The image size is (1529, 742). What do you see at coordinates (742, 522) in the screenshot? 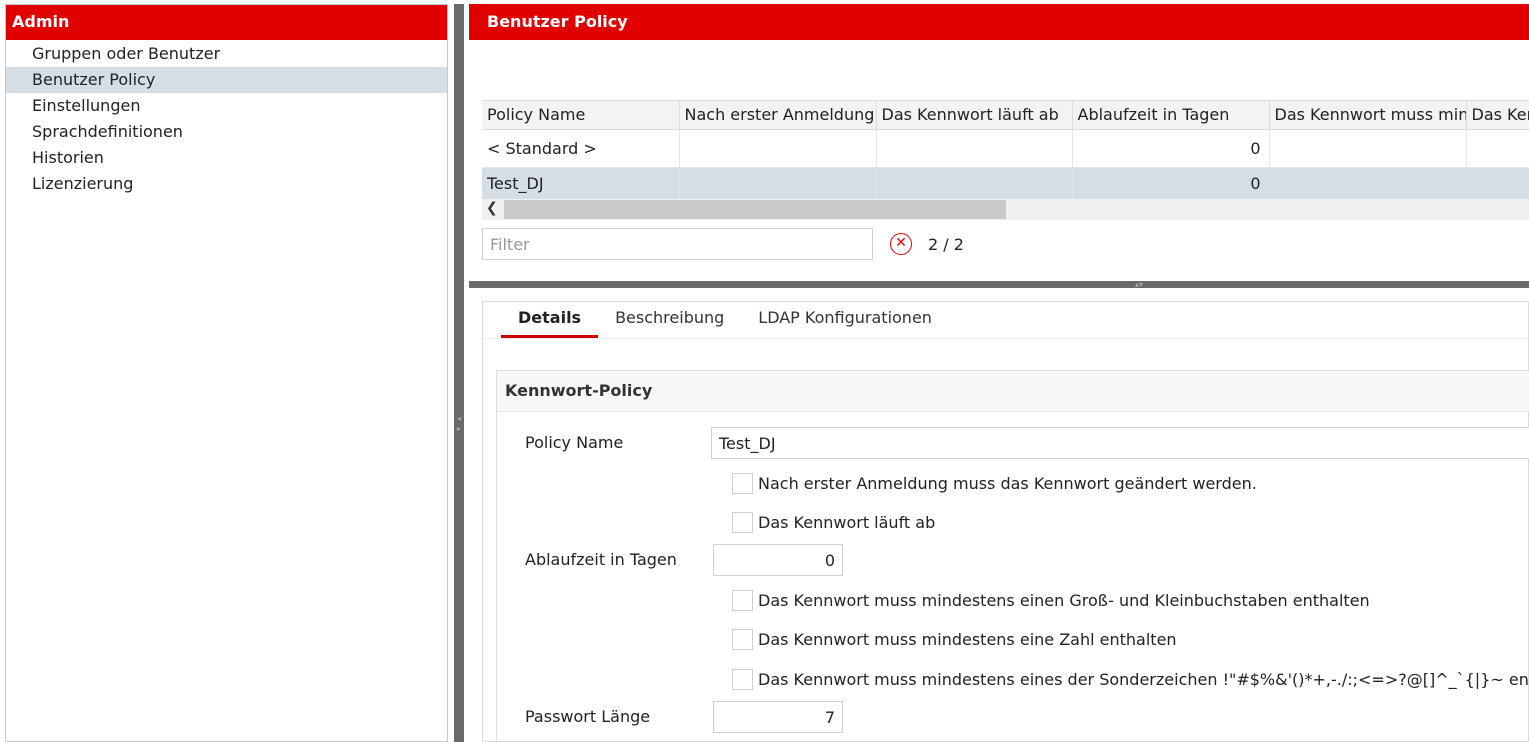
I see `password-expires-checkbox` at bounding box center [742, 522].